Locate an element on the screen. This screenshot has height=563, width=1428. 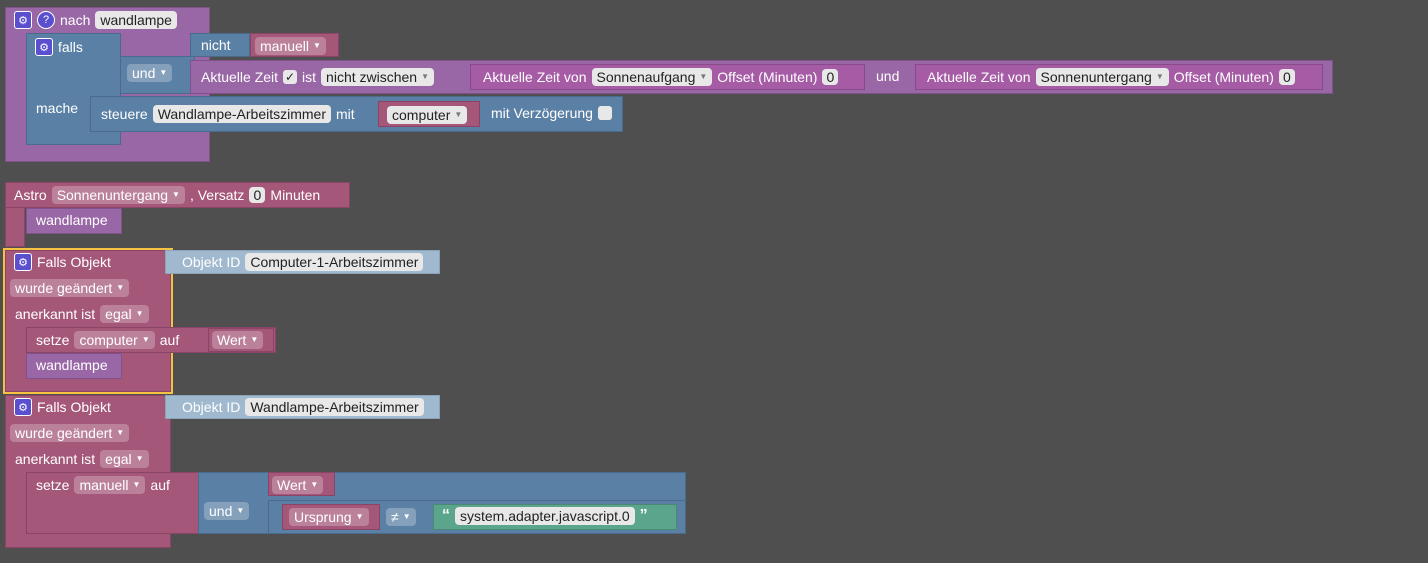
help-icon: ? is located at coordinates (46, 20).